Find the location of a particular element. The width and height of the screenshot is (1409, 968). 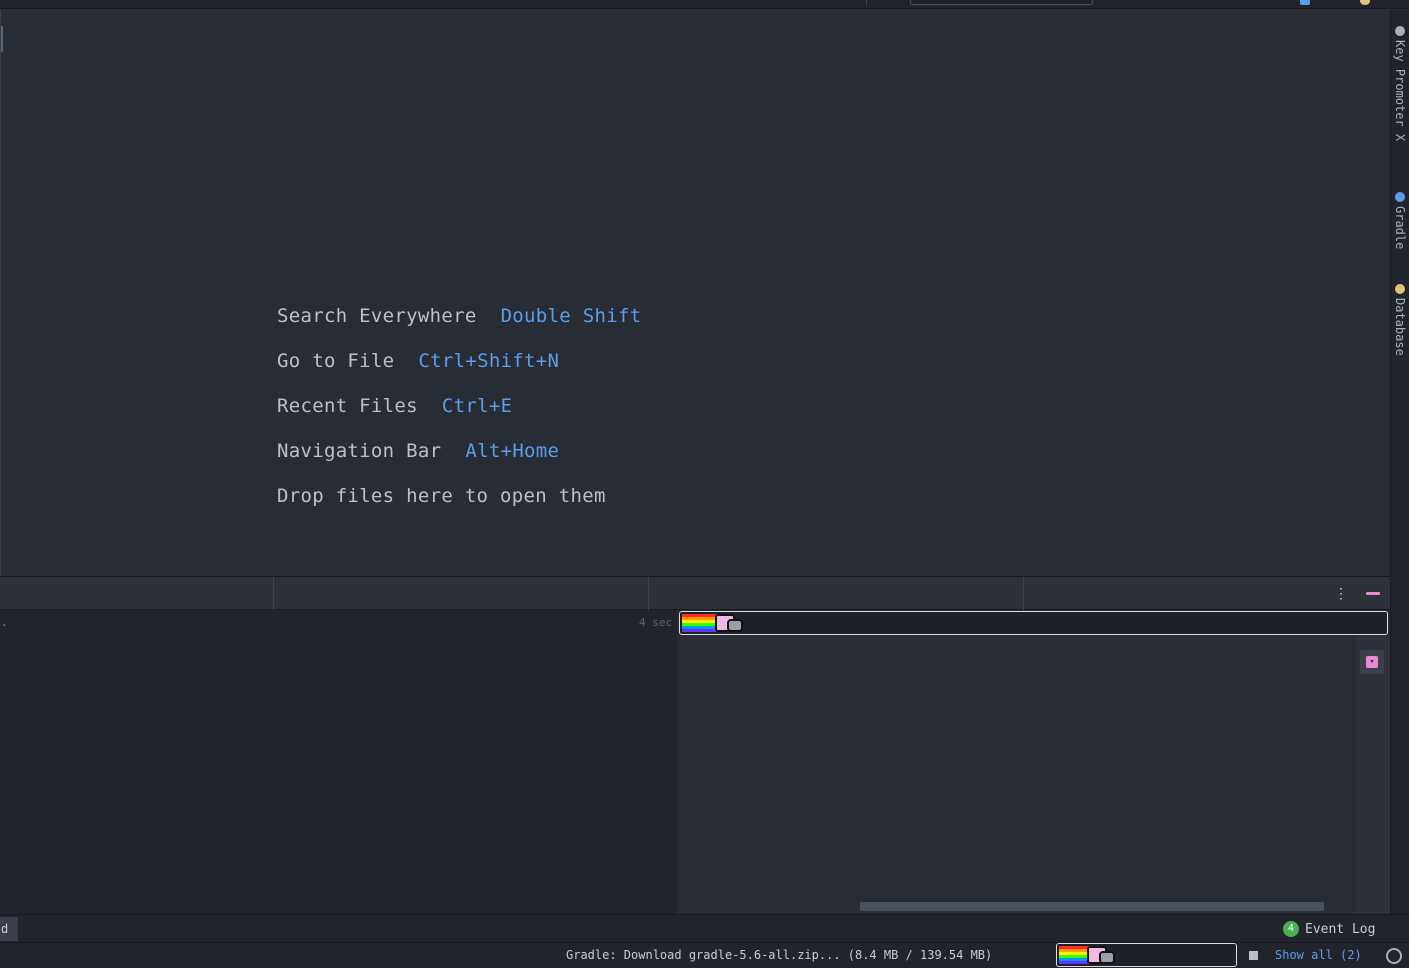

build-progress-bar is located at coordinates (1033, 623).